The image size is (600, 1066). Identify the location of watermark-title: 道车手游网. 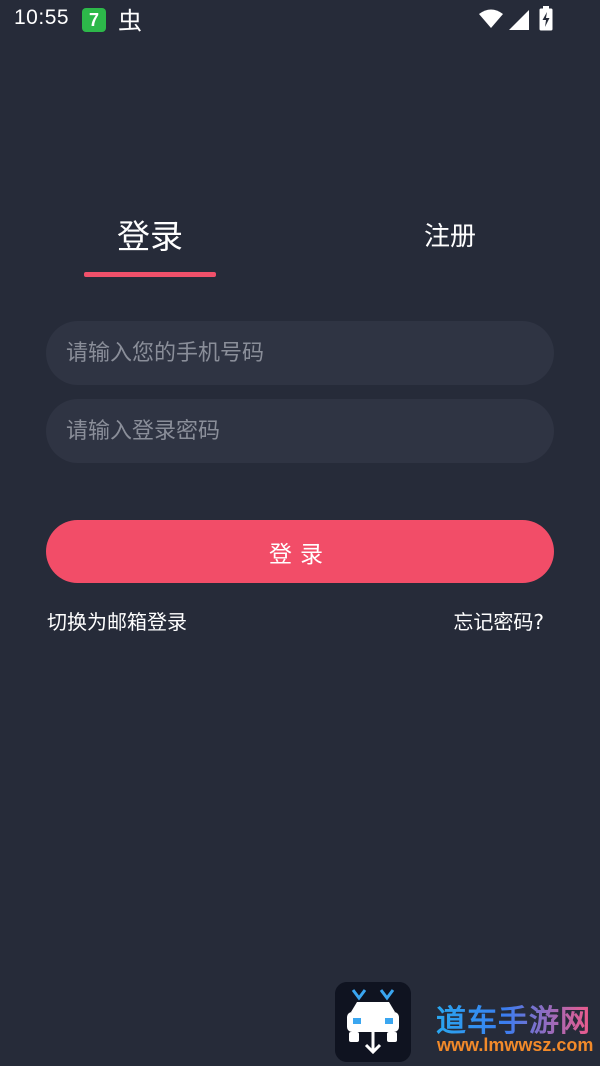
(513, 1018).